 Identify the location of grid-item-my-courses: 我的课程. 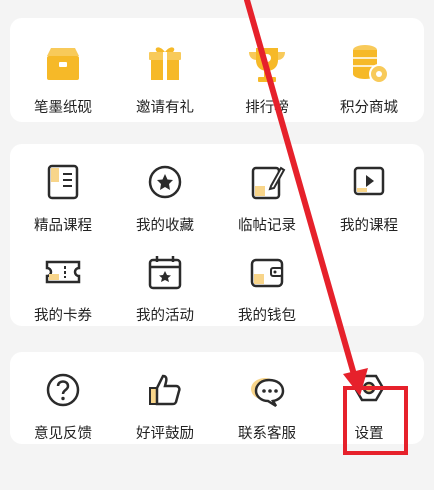
(369, 195).